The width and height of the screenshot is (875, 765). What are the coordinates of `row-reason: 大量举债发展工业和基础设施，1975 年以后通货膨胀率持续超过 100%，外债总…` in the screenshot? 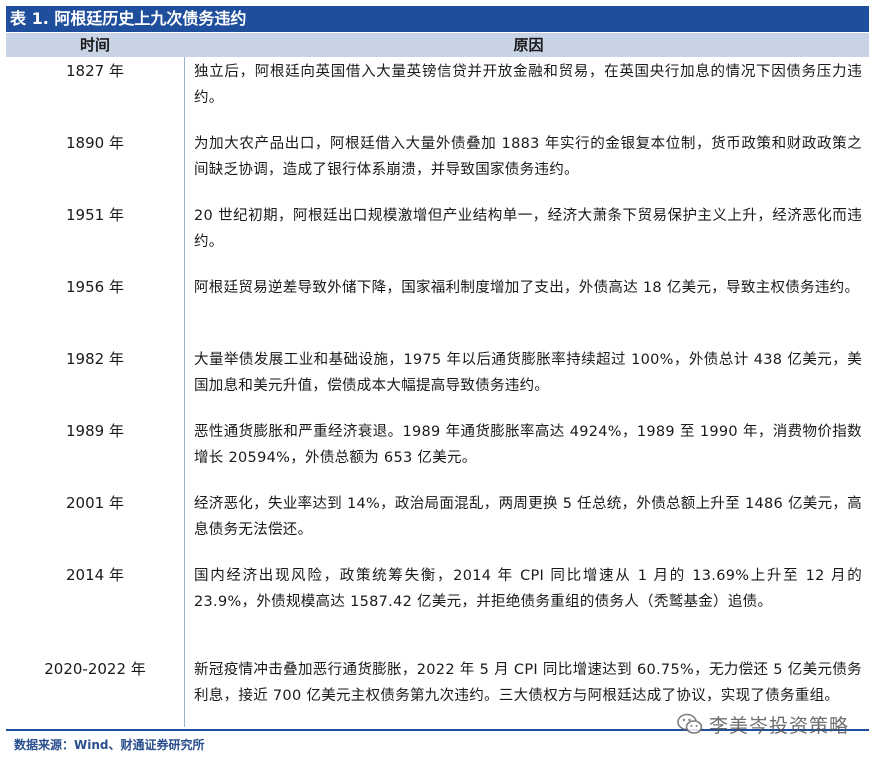 It's located at (528, 373).